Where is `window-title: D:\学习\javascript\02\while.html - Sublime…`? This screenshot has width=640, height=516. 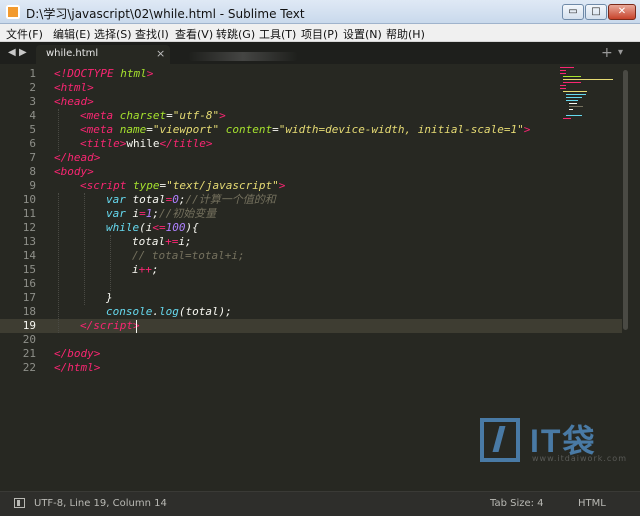
window-title: D:\学习\javascript\02\while.html - Sublime… is located at coordinates (165, 14).